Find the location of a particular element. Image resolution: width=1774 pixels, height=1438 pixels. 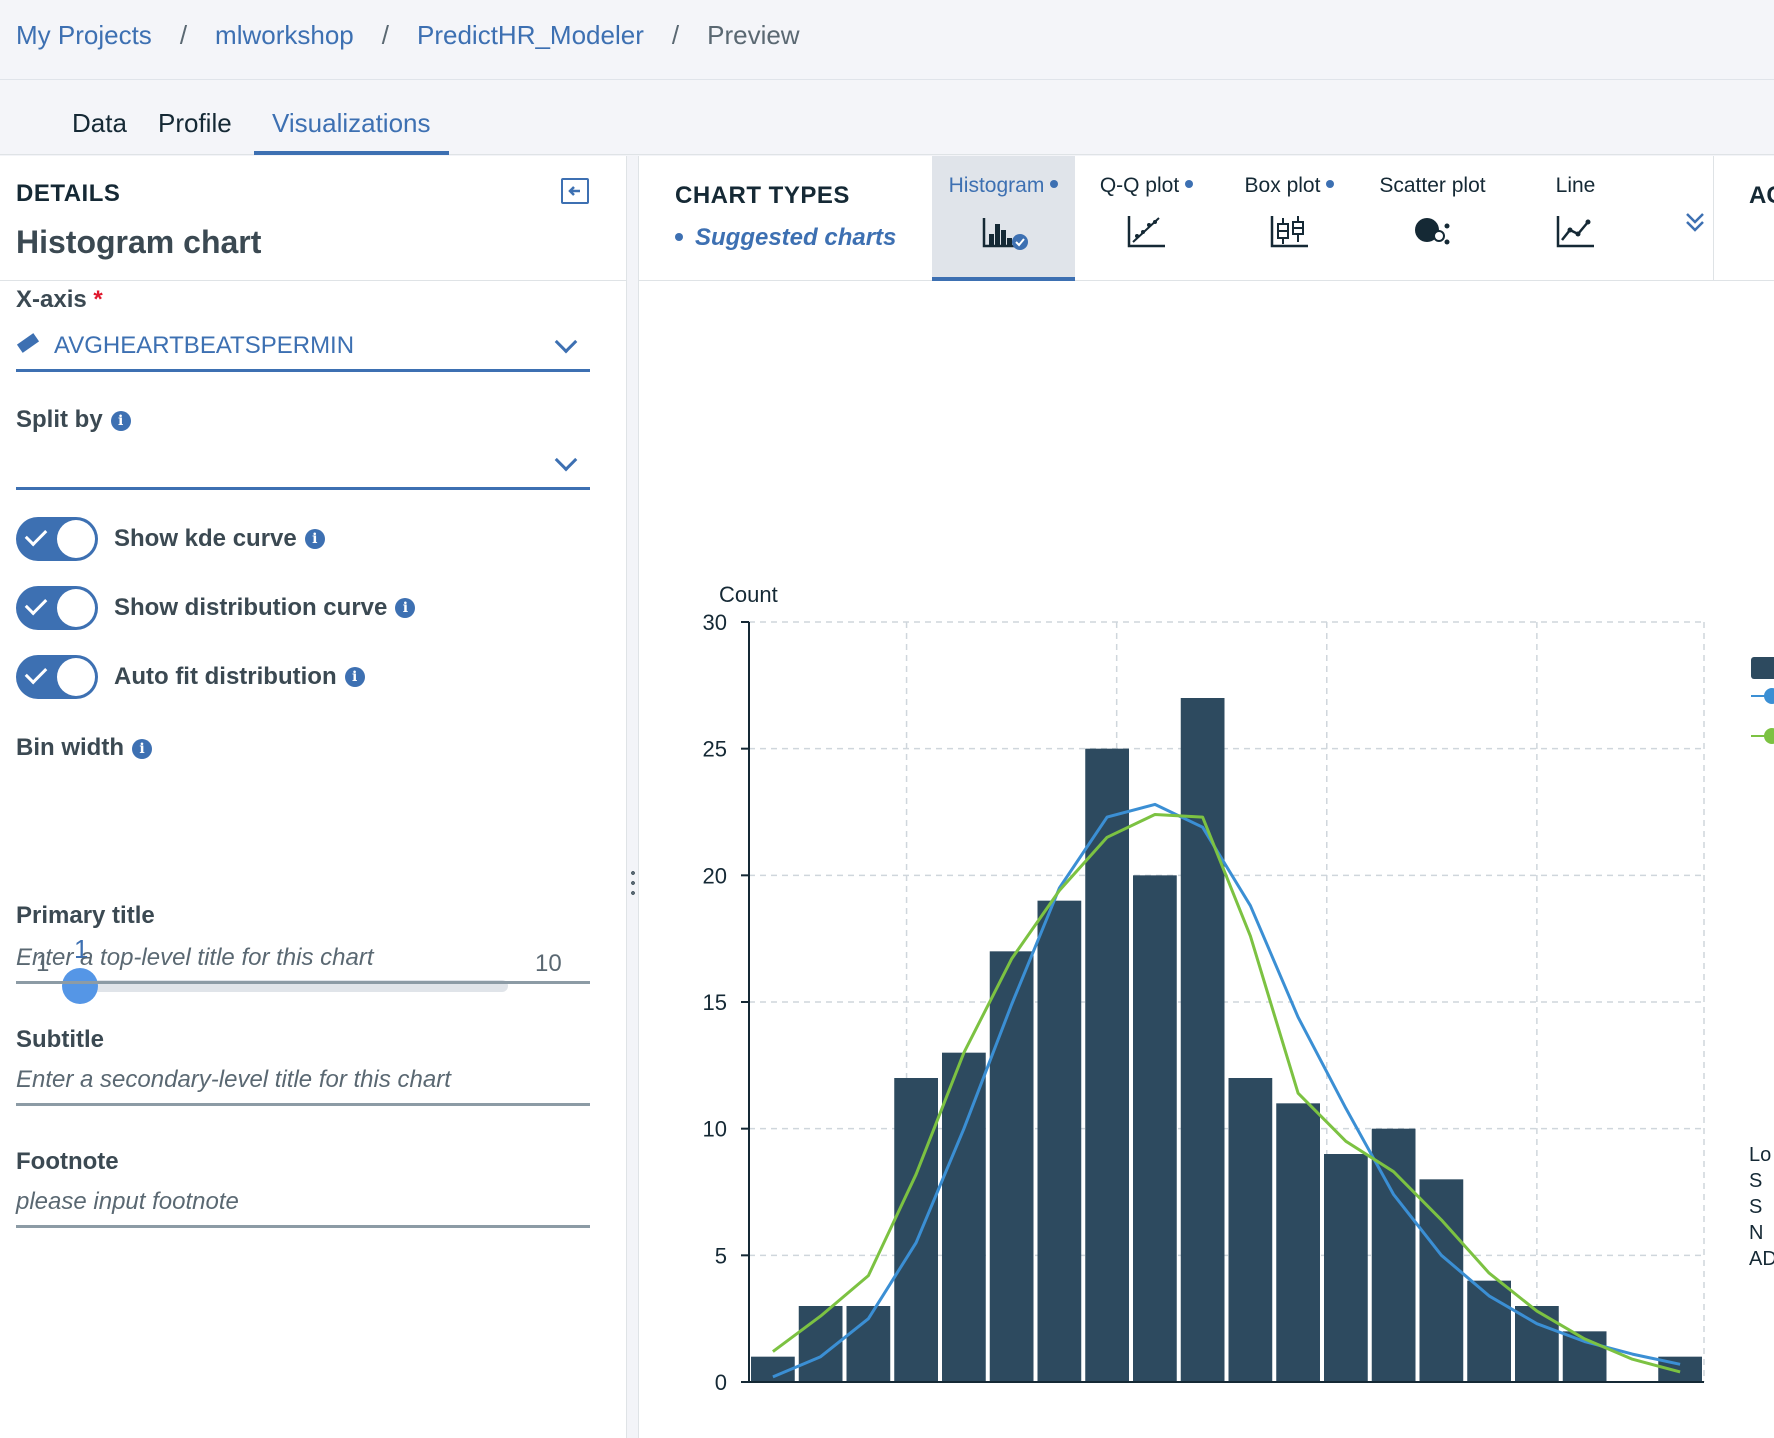

tab-bar: Data Profile Visualizations is located at coordinates (887, 117).